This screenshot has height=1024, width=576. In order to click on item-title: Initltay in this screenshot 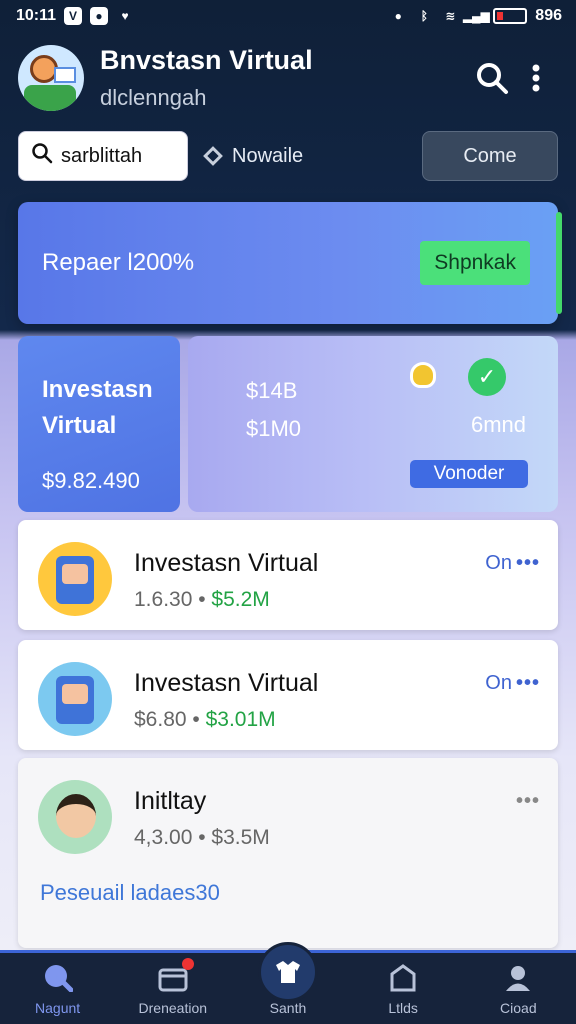, I will do `click(170, 801)`.